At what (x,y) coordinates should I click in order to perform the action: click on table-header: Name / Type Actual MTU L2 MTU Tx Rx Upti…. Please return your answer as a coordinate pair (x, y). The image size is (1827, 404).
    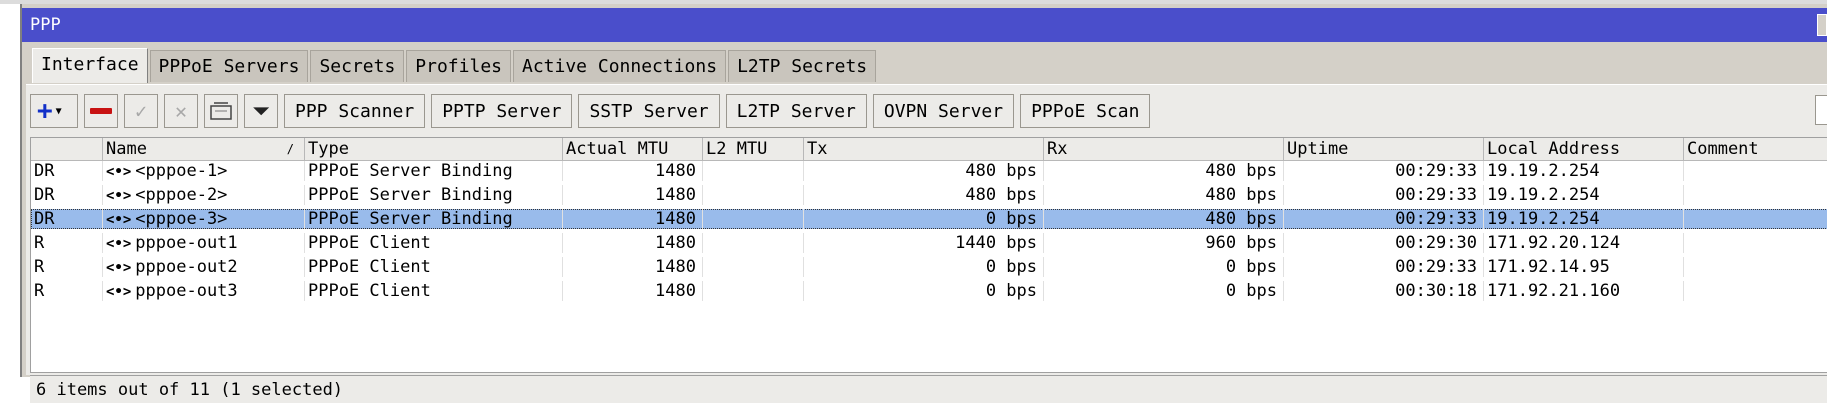
    Looking at the image, I should click on (929, 149).